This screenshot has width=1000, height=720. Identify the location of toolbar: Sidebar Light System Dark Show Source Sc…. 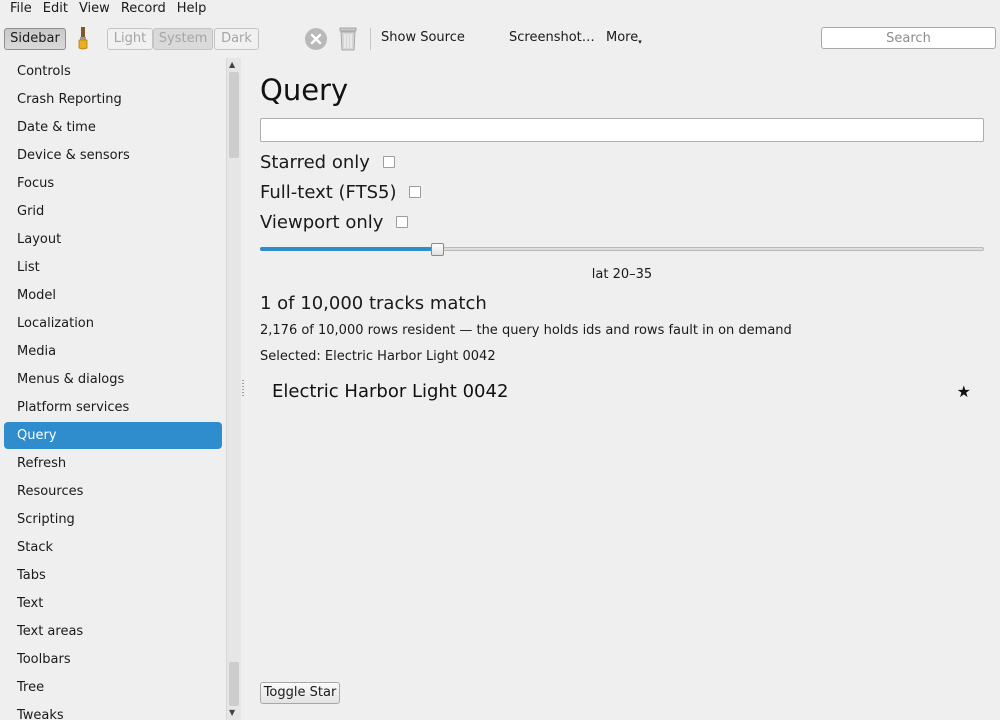
(500, 39).